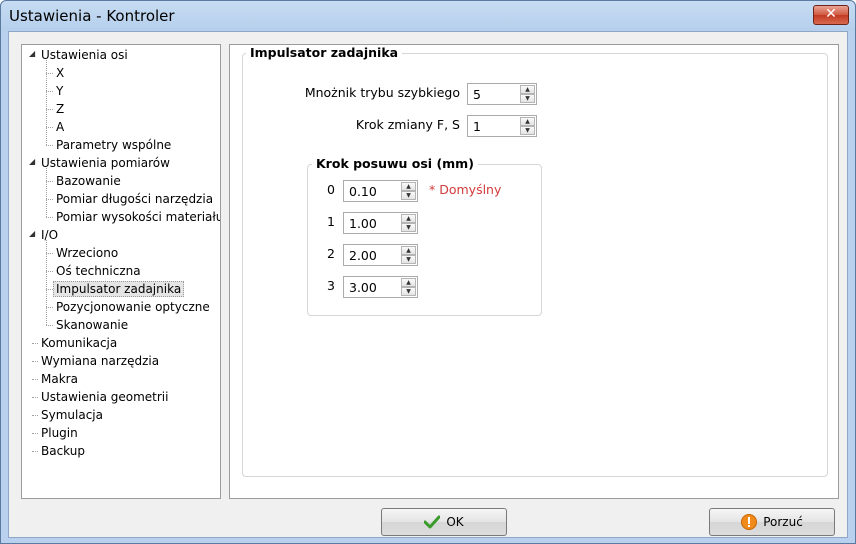  I want to click on tree-item: Skanowanie, so click(92, 325).